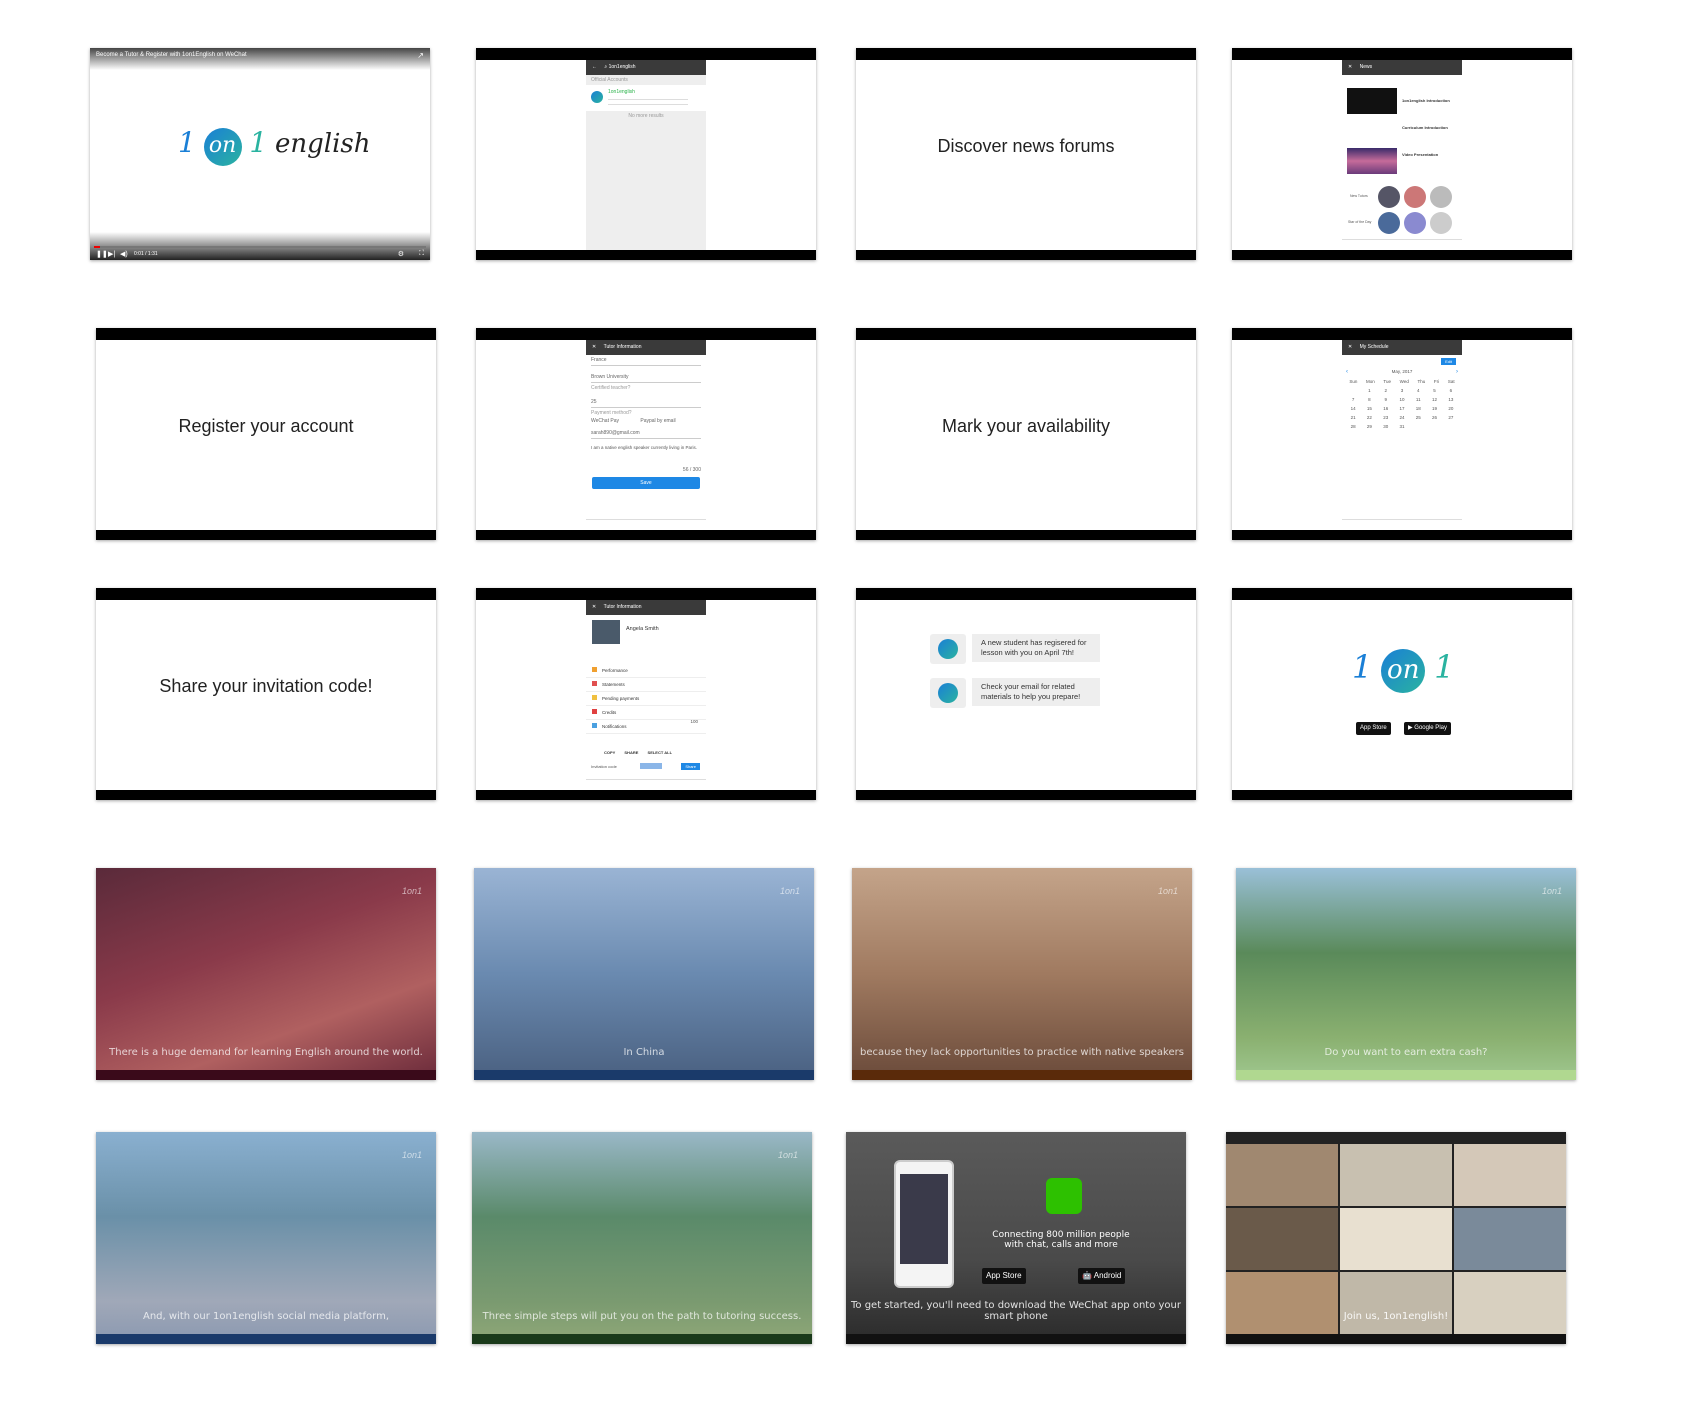  I want to click on calendar-day: 13, so click(1451, 399).